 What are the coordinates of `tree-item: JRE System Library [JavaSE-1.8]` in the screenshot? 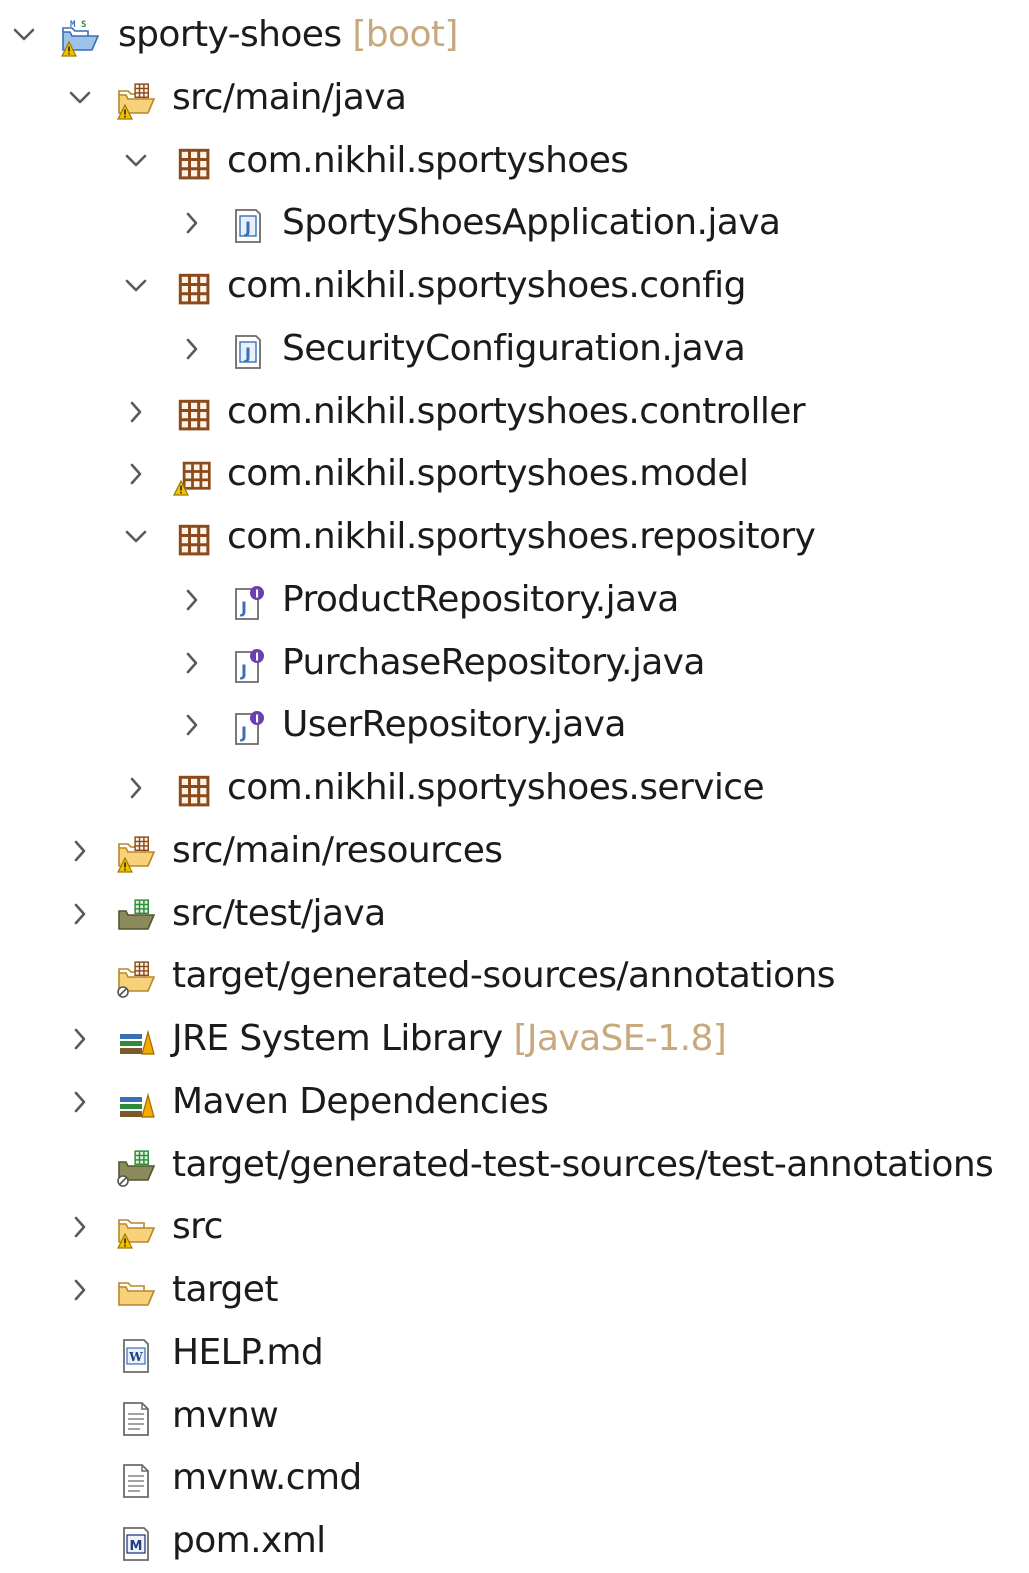 It's located at (514, 1039).